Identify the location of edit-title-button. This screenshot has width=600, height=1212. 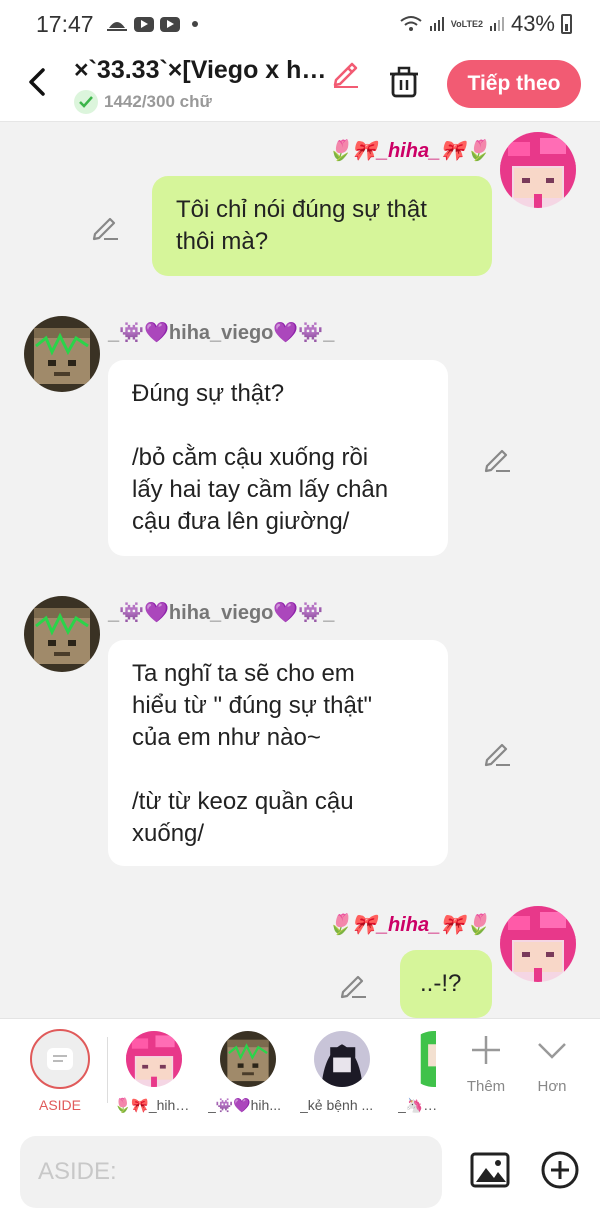
(346, 72).